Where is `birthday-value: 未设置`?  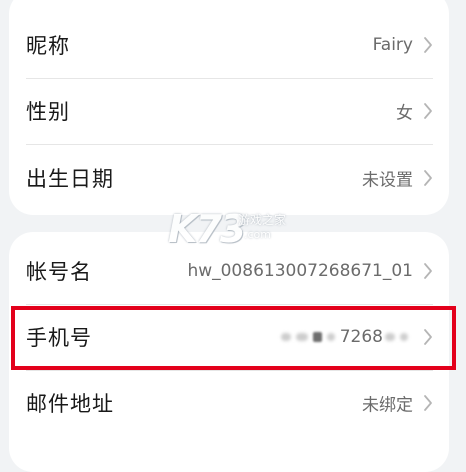 birthday-value: 未设置 is located at coordinates (387, 180).